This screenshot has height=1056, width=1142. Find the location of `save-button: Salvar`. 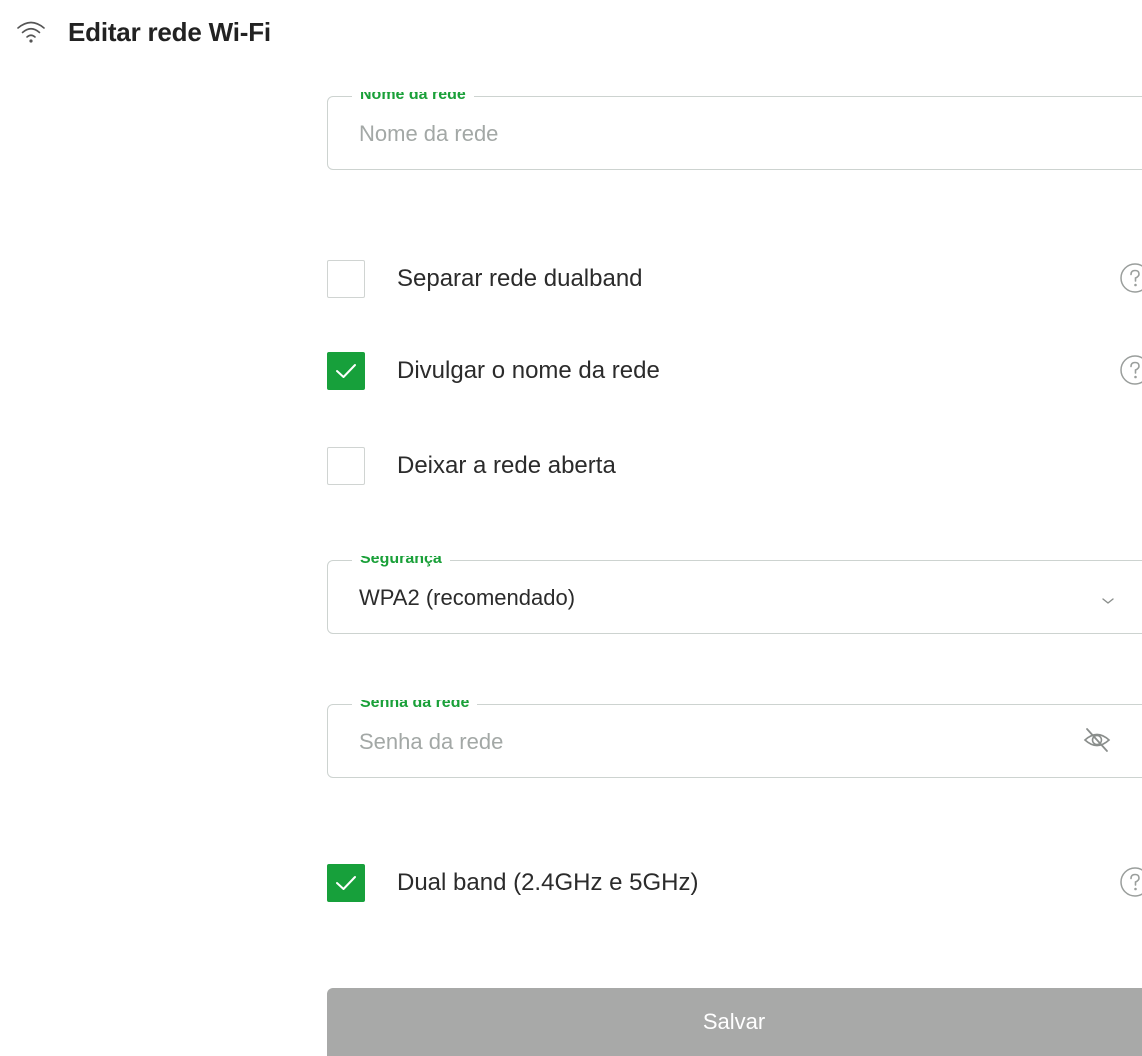

save-button: Salvar is located at coordinates (734, 1022).